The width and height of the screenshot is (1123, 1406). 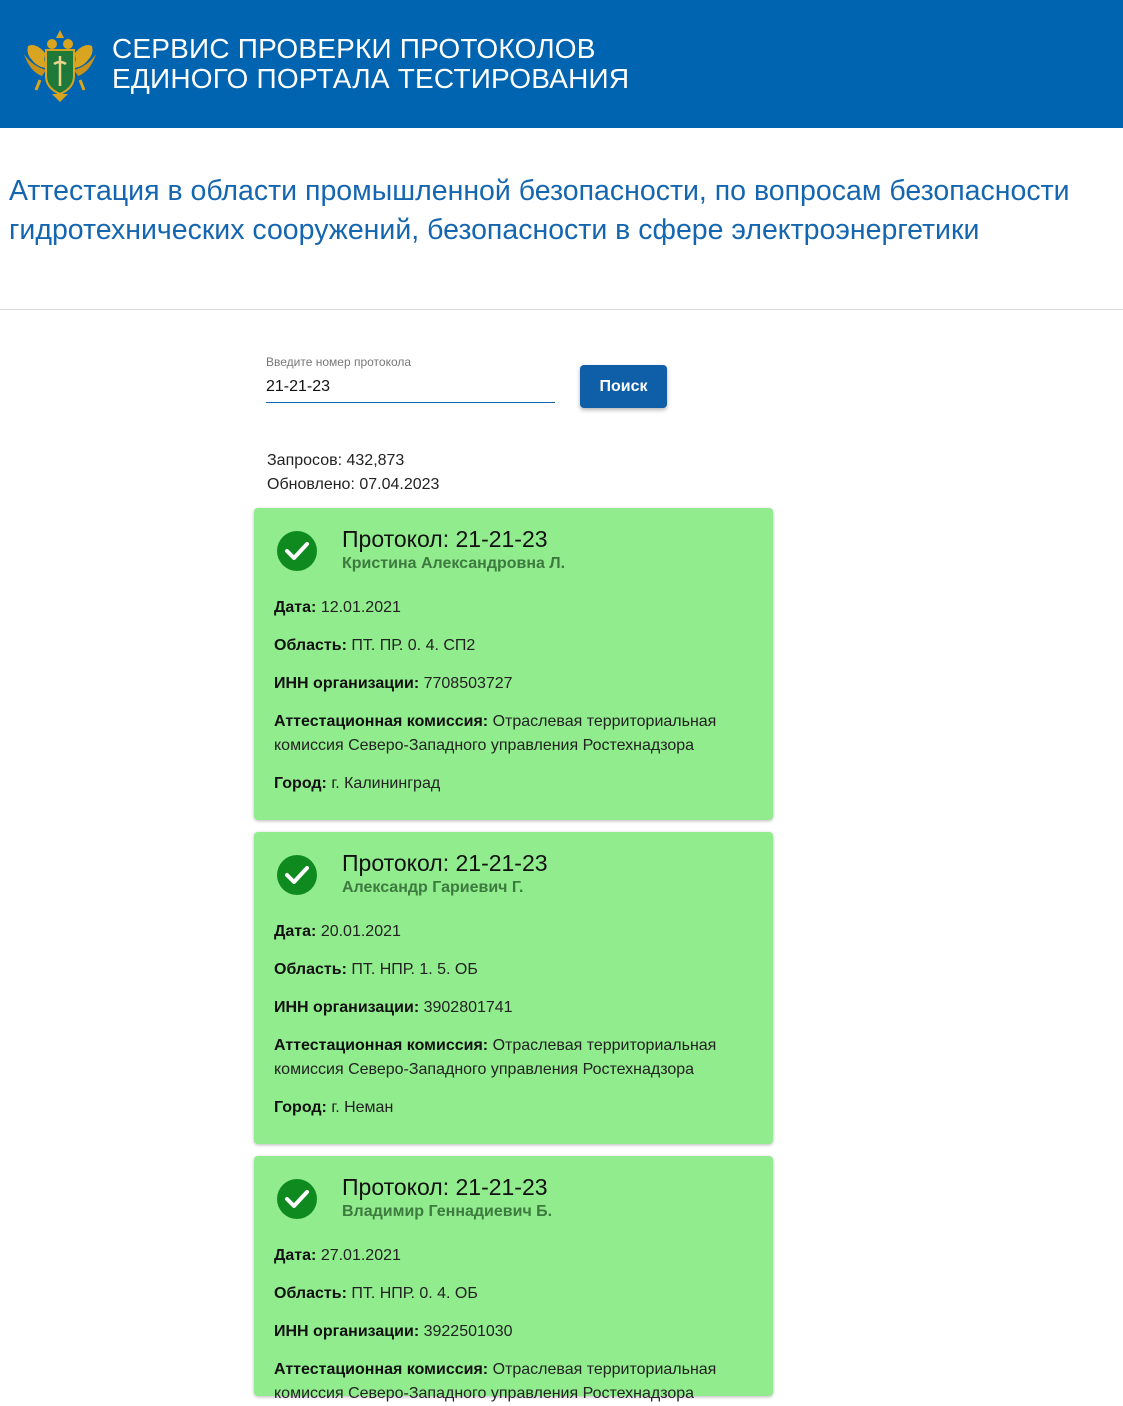 I want to click on stats: Запросов: 432,873 Обновлено: 07.04.2023, so click(x=353, y=473).